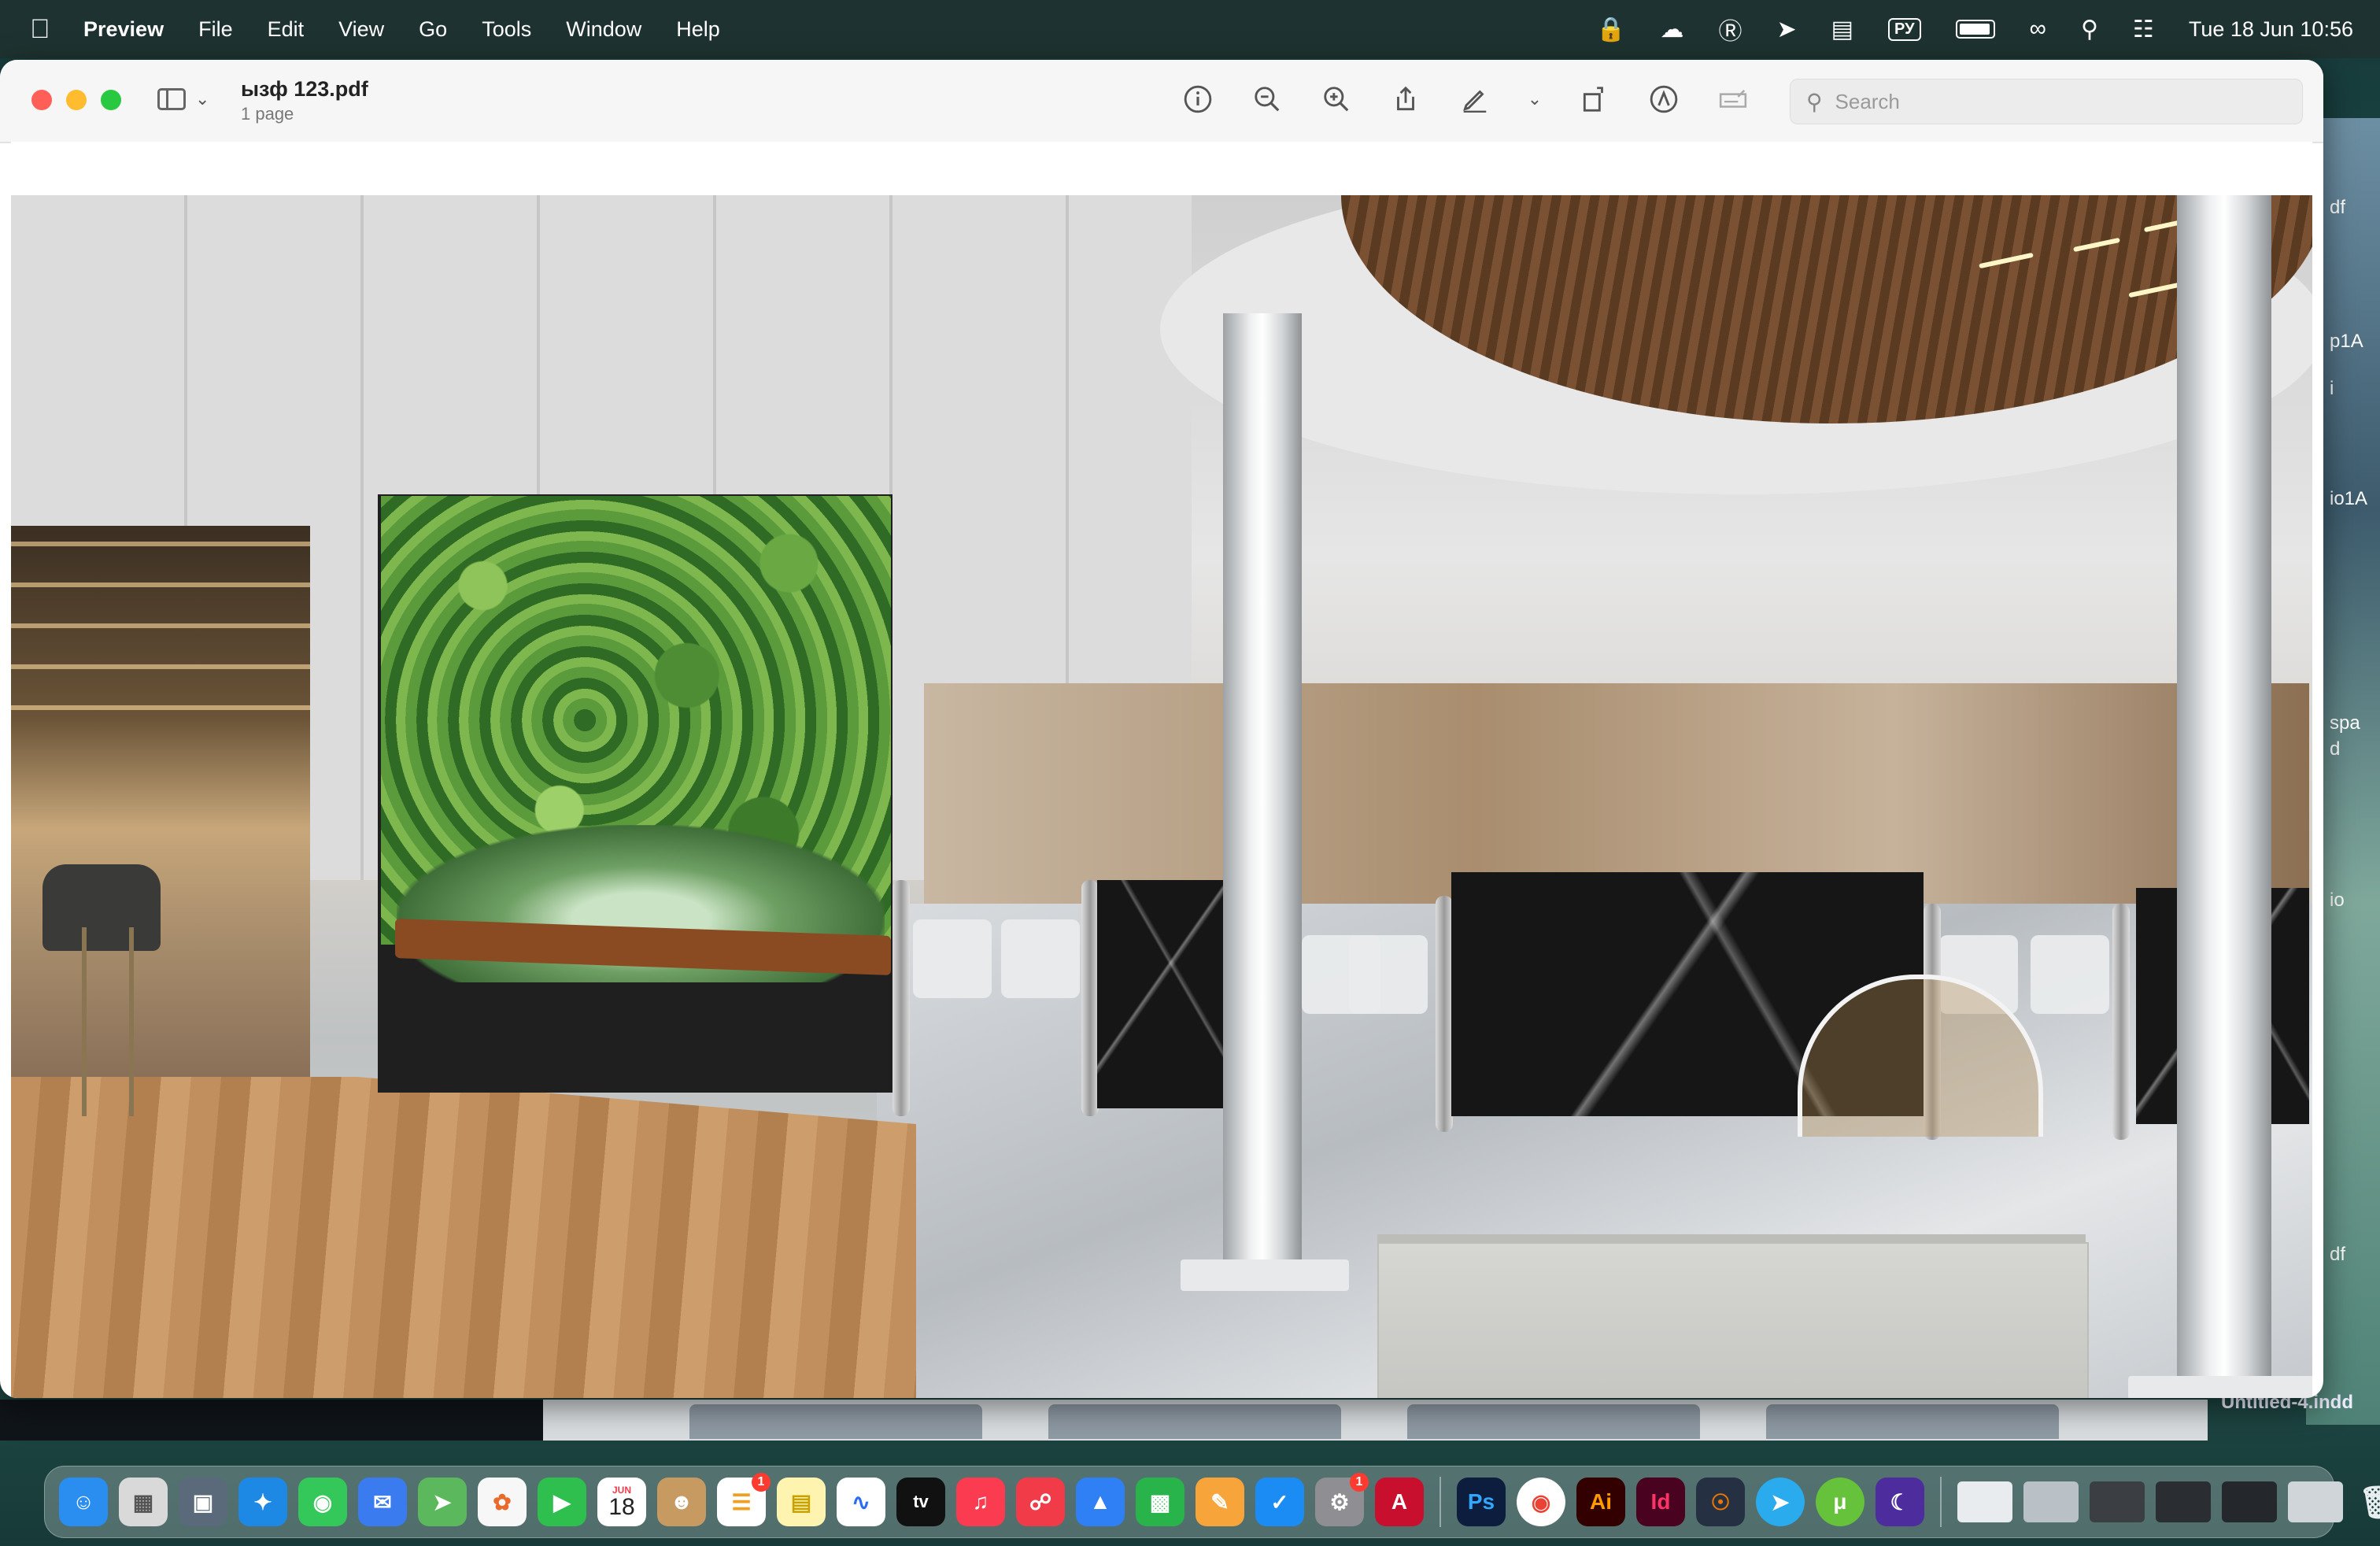  Describe the element at coordinates (41, 100) in the screenshot. I see `close-button` at that location.